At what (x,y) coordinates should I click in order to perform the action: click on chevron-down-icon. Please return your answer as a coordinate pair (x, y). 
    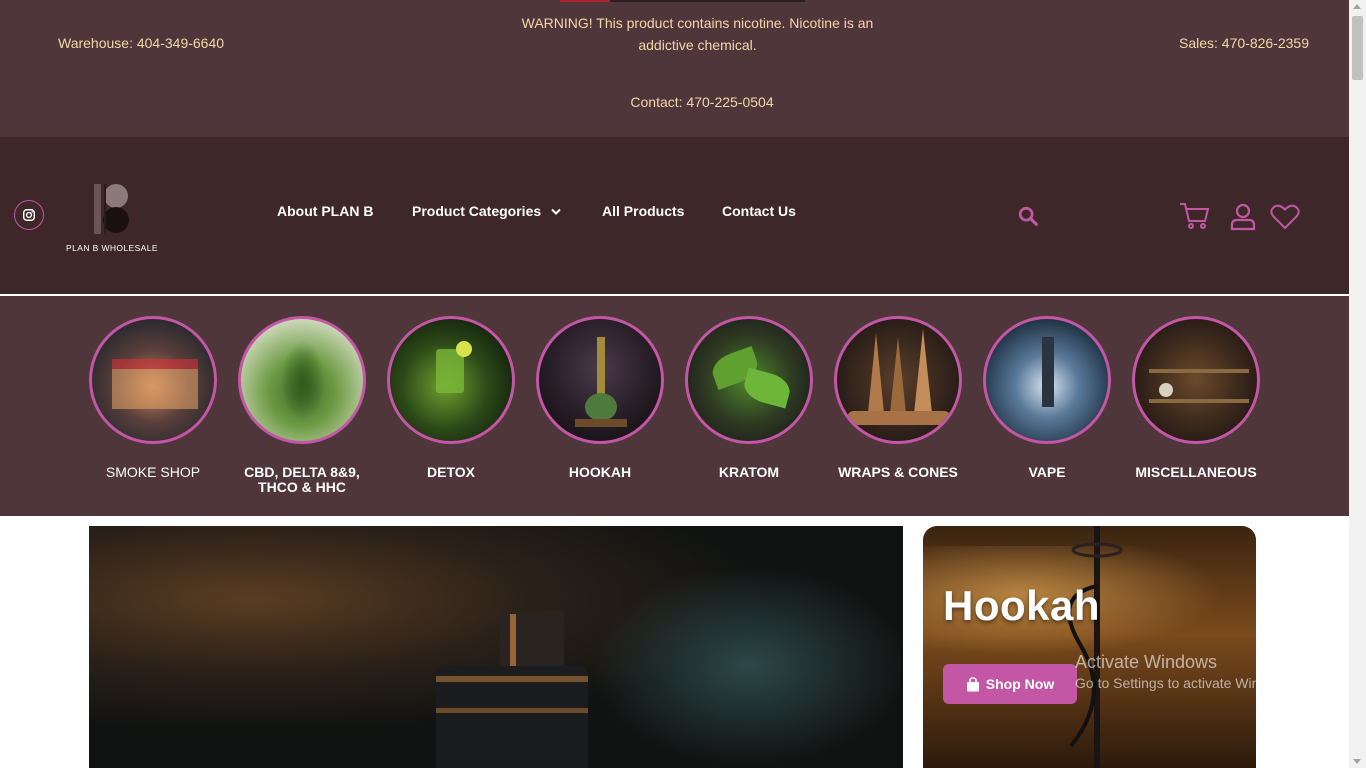
    Looking at the image, I should click on (556, 212).